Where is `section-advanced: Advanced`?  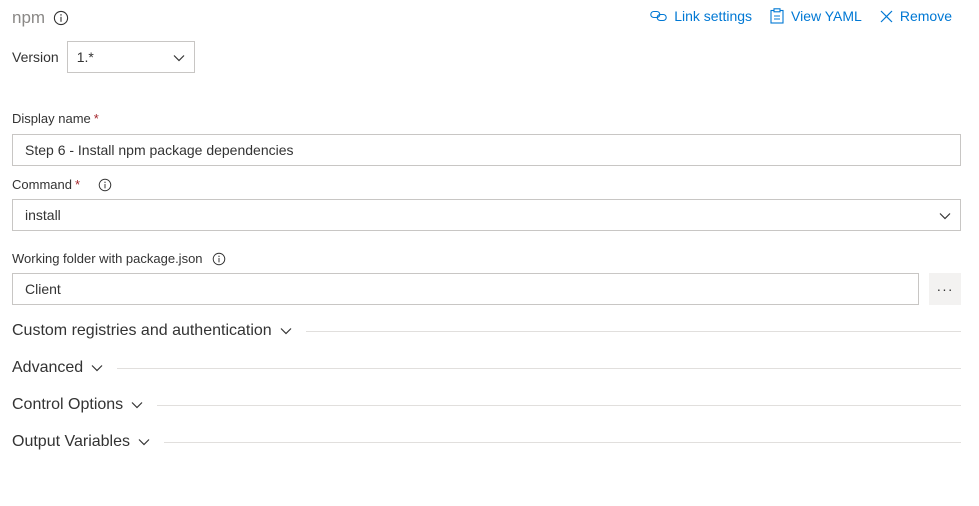
section-advanced: Advanced is located at coordinates (486, 368).